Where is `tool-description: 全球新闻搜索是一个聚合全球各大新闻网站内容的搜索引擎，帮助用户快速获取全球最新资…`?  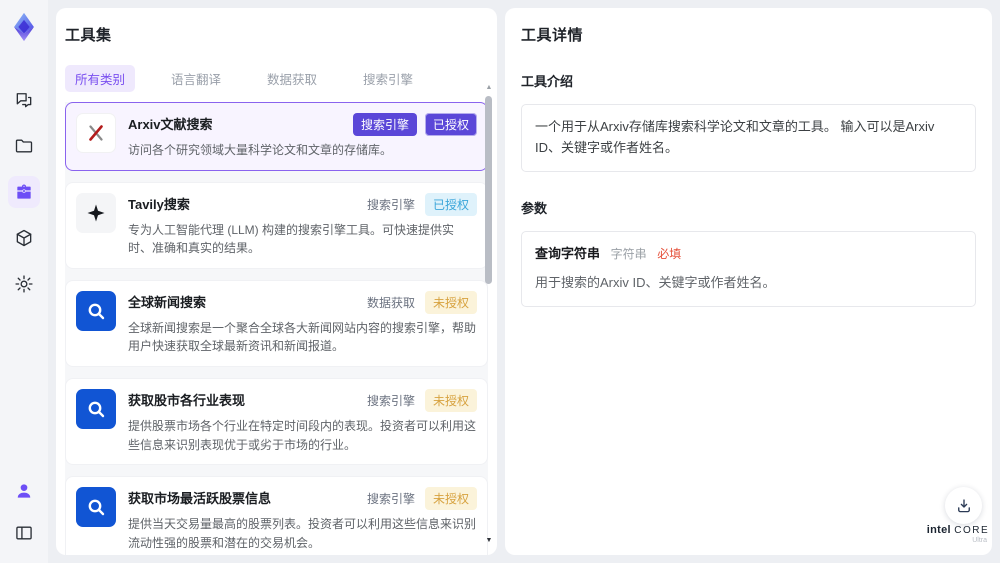
tool-description: 全球新闻搜索是一个聚合全球各大新闻网站内容的搜索引擎，帮助用户快速获取全球最新资… is located at coordinates (302, 337).